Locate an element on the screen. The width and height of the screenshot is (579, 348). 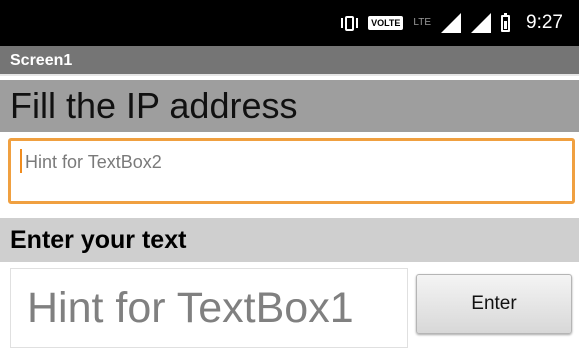
battery-icon is located at coordinates (506, 22).